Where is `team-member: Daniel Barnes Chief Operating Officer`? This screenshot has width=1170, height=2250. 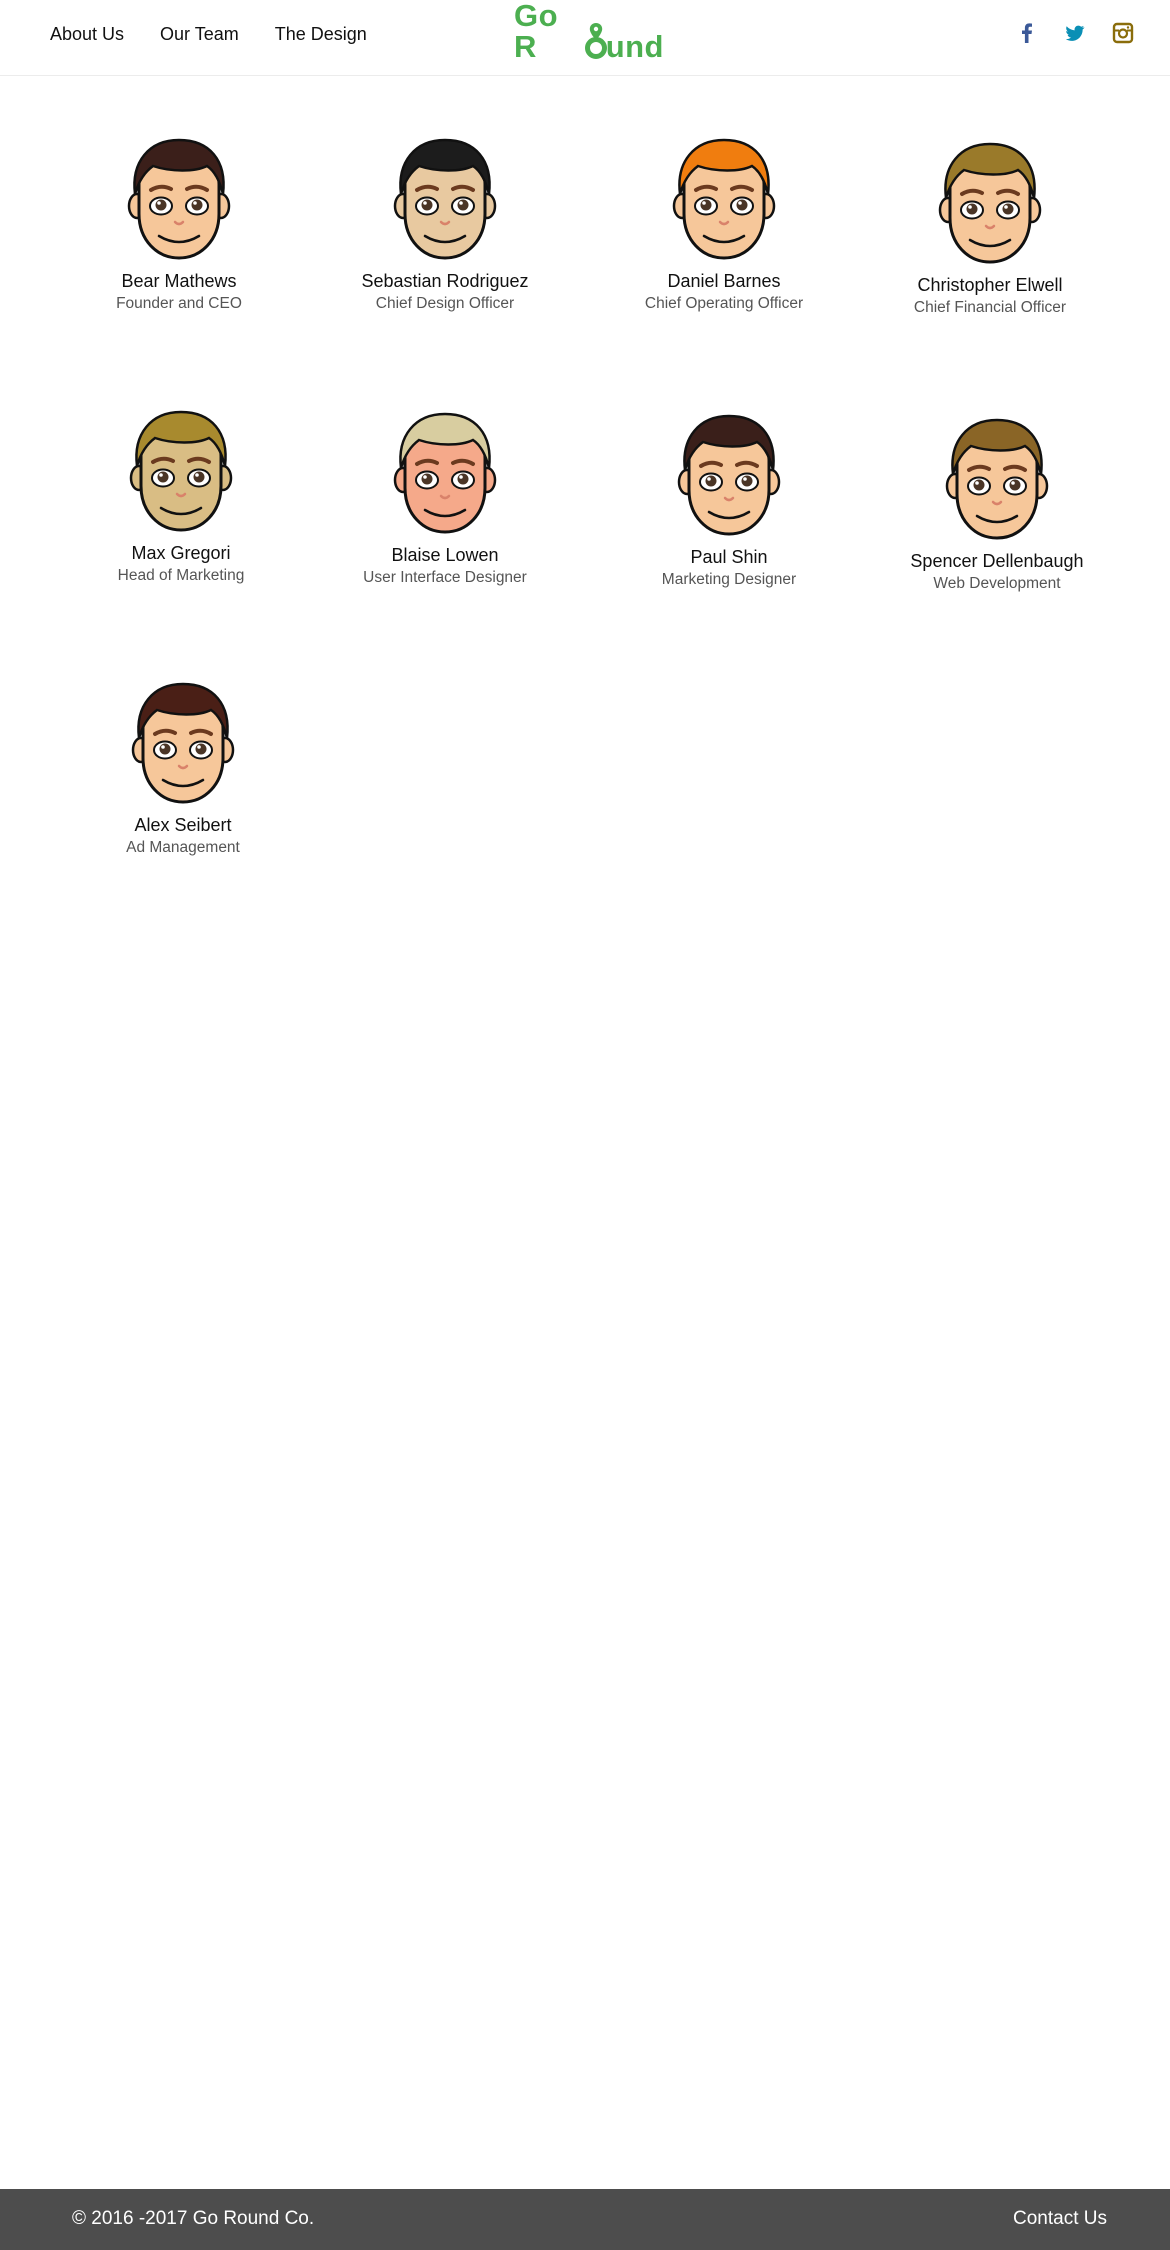
team-member: Daniel Barnes Chief Operating Officer is located at coordinates (724, 222).